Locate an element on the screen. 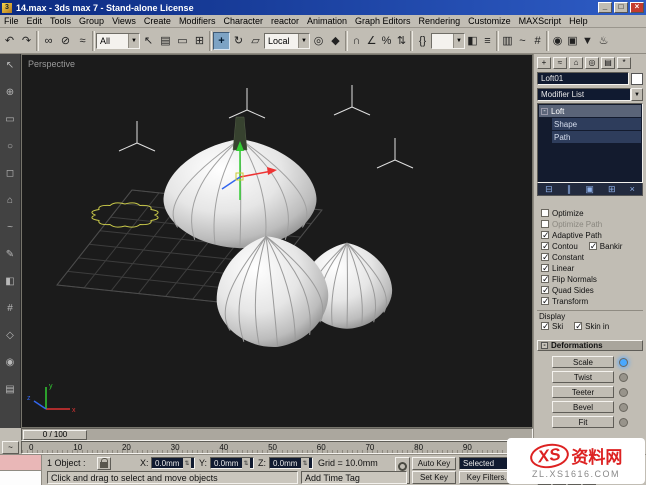 Image resolution: width=646 pixels, height=485 pixels. left-toolbar-icon: ◉ is located at coordinates (10, 362).